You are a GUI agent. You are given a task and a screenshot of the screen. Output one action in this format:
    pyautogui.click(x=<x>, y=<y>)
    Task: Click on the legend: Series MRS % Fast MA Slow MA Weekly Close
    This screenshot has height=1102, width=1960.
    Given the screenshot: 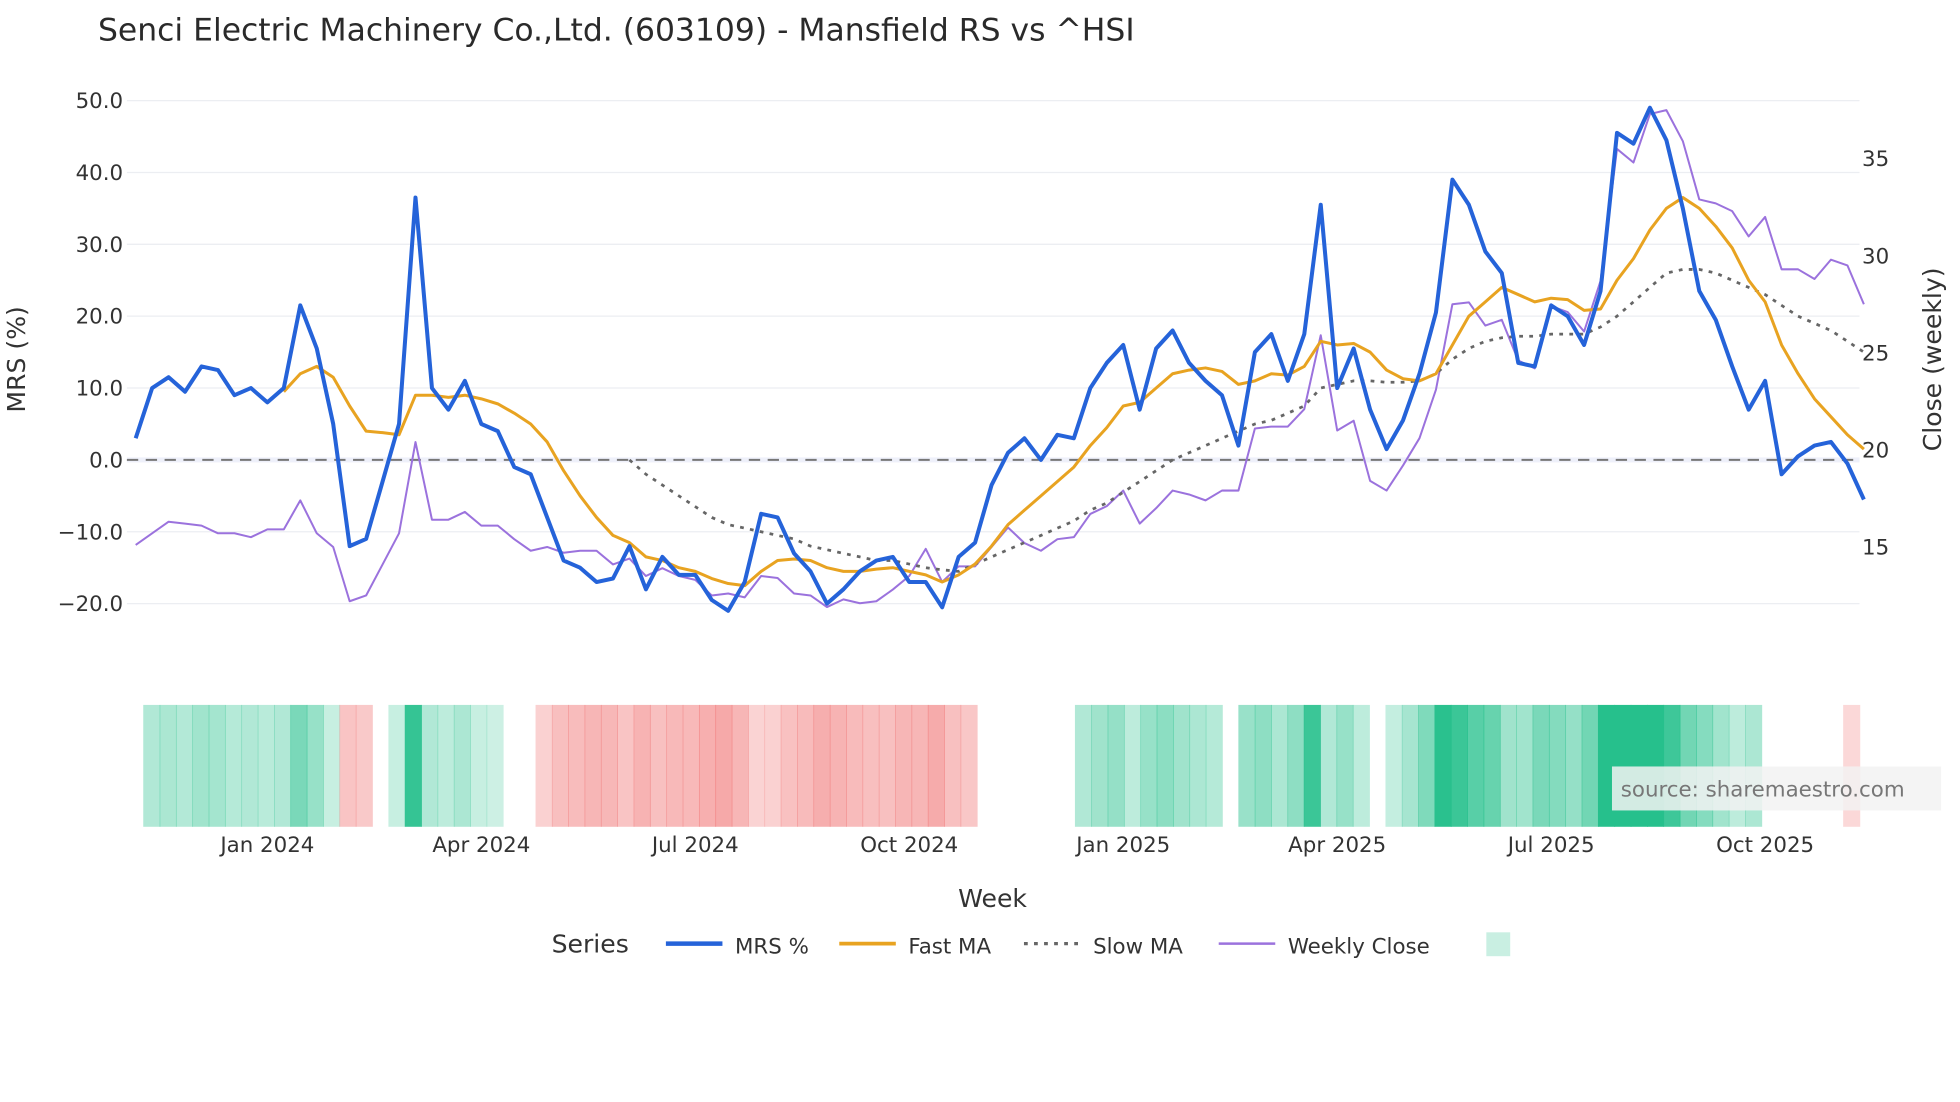 What is the action you would take?
    pyautogui.click(x=1031, y=944)
    